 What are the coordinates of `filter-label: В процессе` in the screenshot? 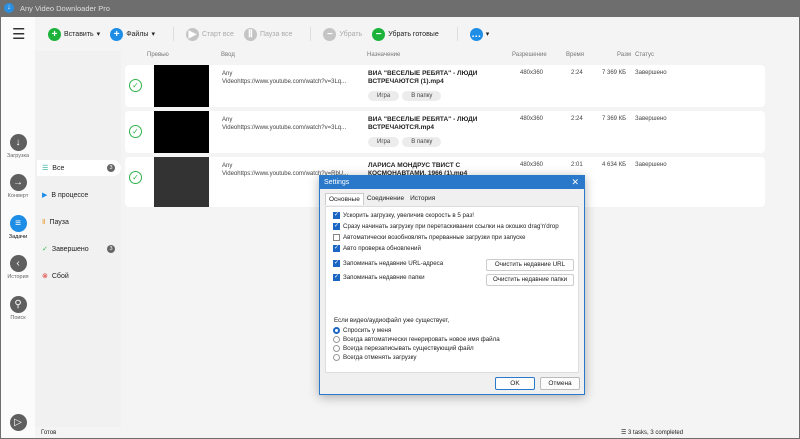 It's located at (70, 195).